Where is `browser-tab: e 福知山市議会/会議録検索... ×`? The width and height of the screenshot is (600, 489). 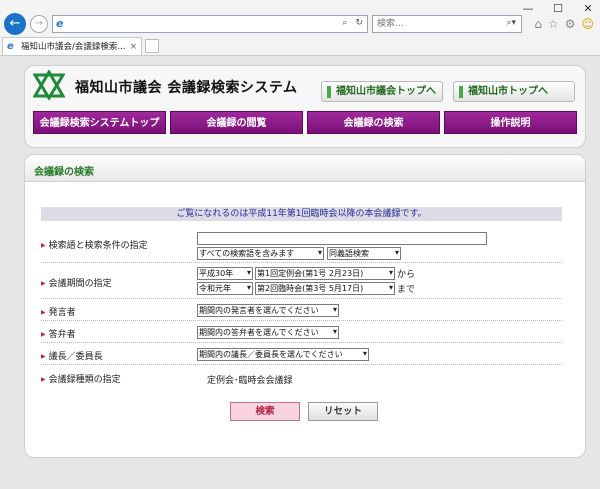
browser-tab: e 福知山市議会/会議録検索... × is located at coordinates (72, 46).